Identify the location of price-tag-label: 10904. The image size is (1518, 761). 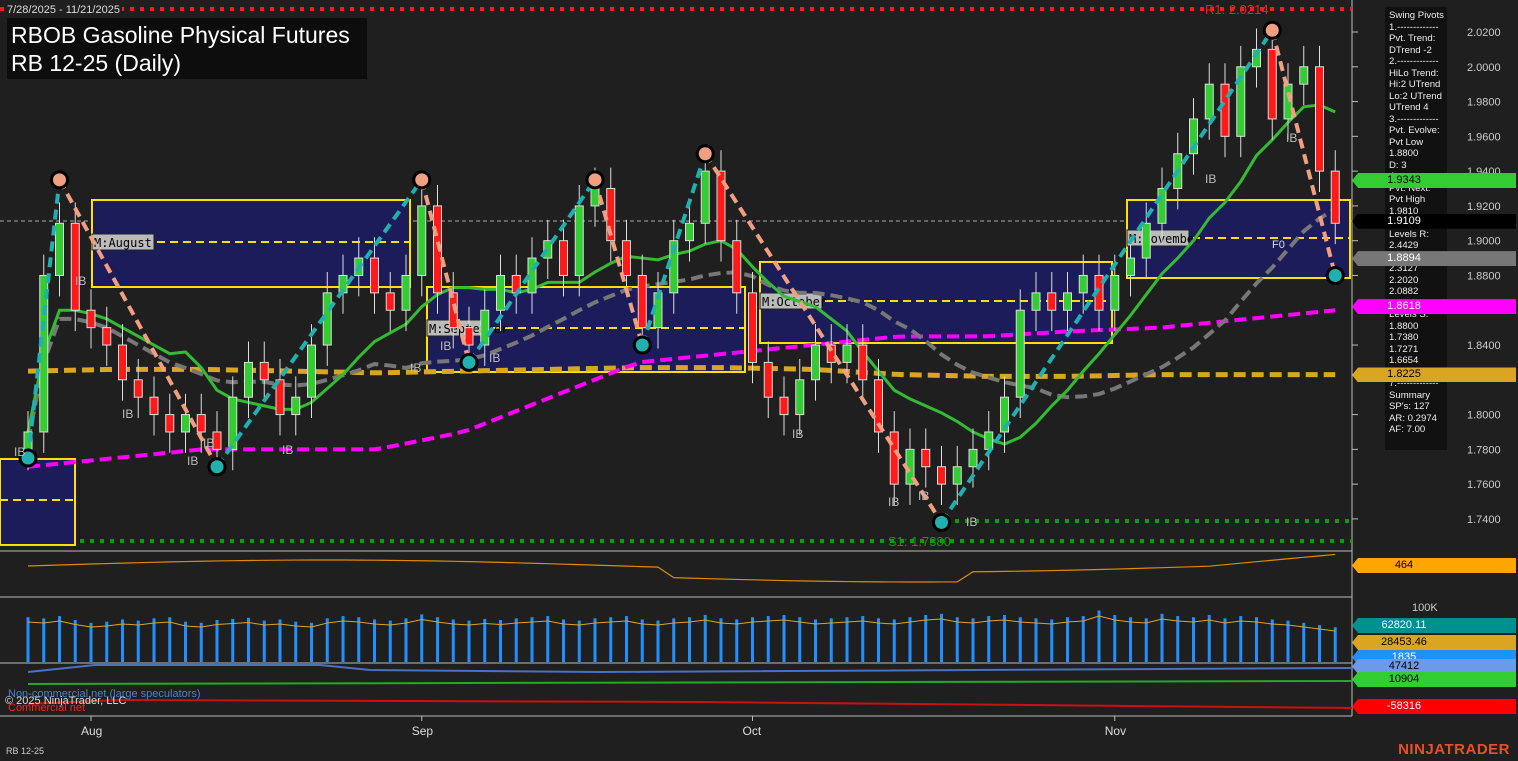
(1404, 679).